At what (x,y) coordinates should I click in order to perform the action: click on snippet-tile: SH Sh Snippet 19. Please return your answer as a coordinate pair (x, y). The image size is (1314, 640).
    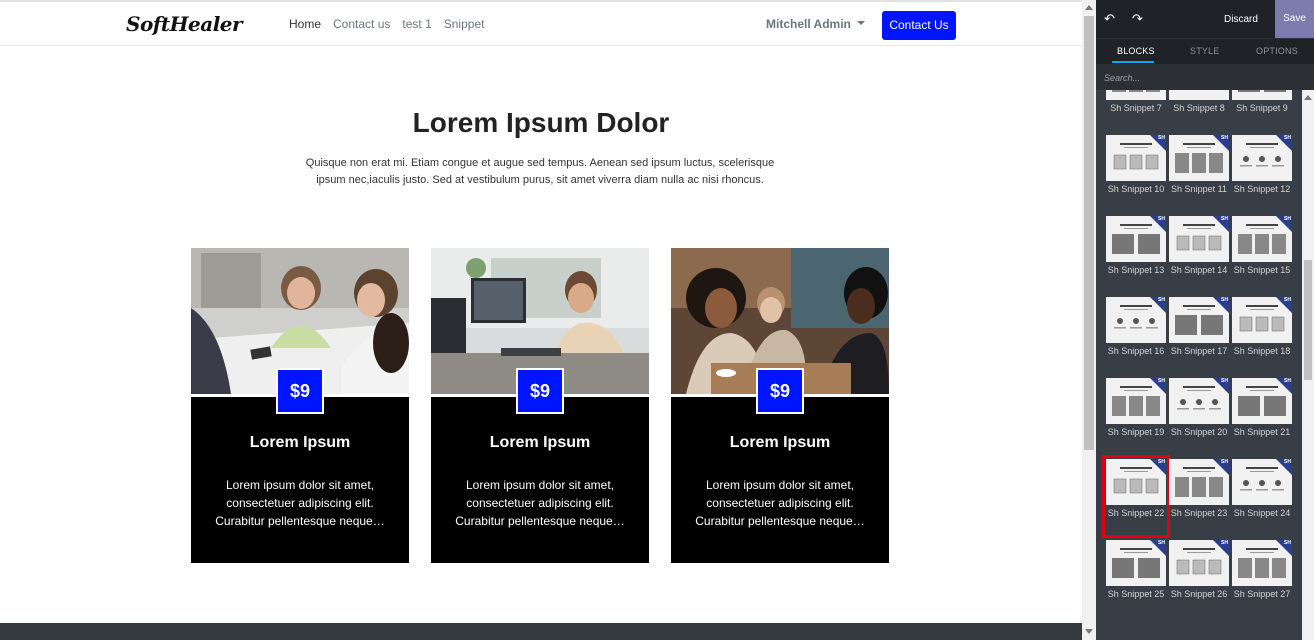
    Looking at the image, I should click on (1136, 415).